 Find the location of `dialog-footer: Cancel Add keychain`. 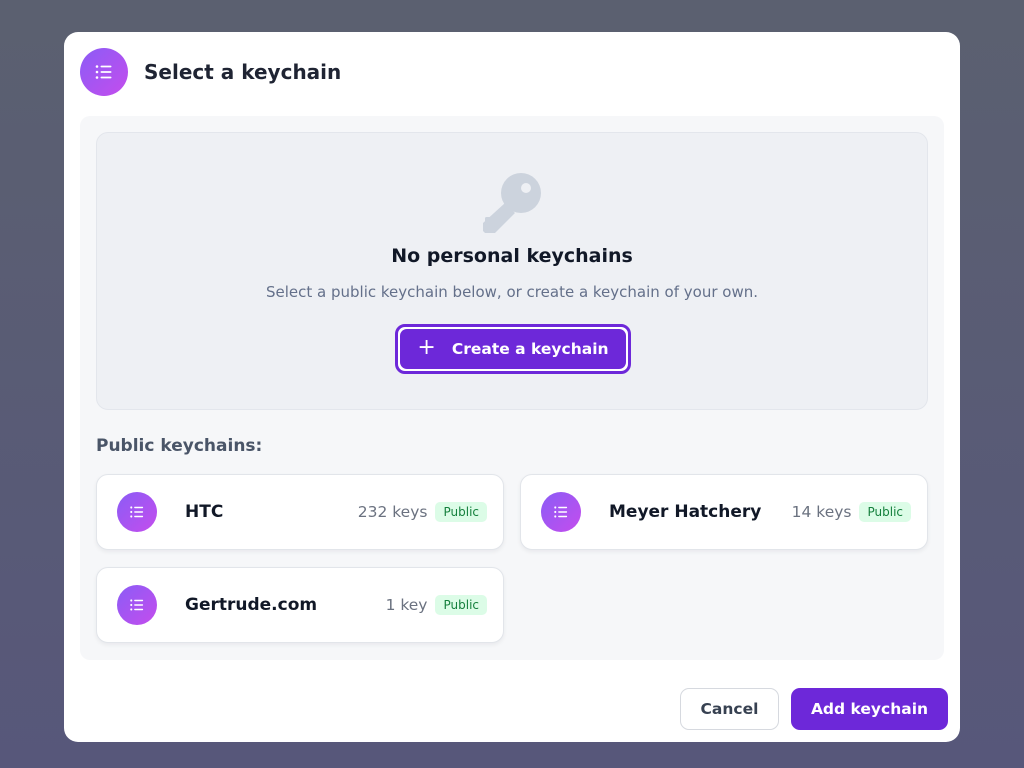

dialog-footer: Cancel Add keychain is located at coordinates (512, 709).